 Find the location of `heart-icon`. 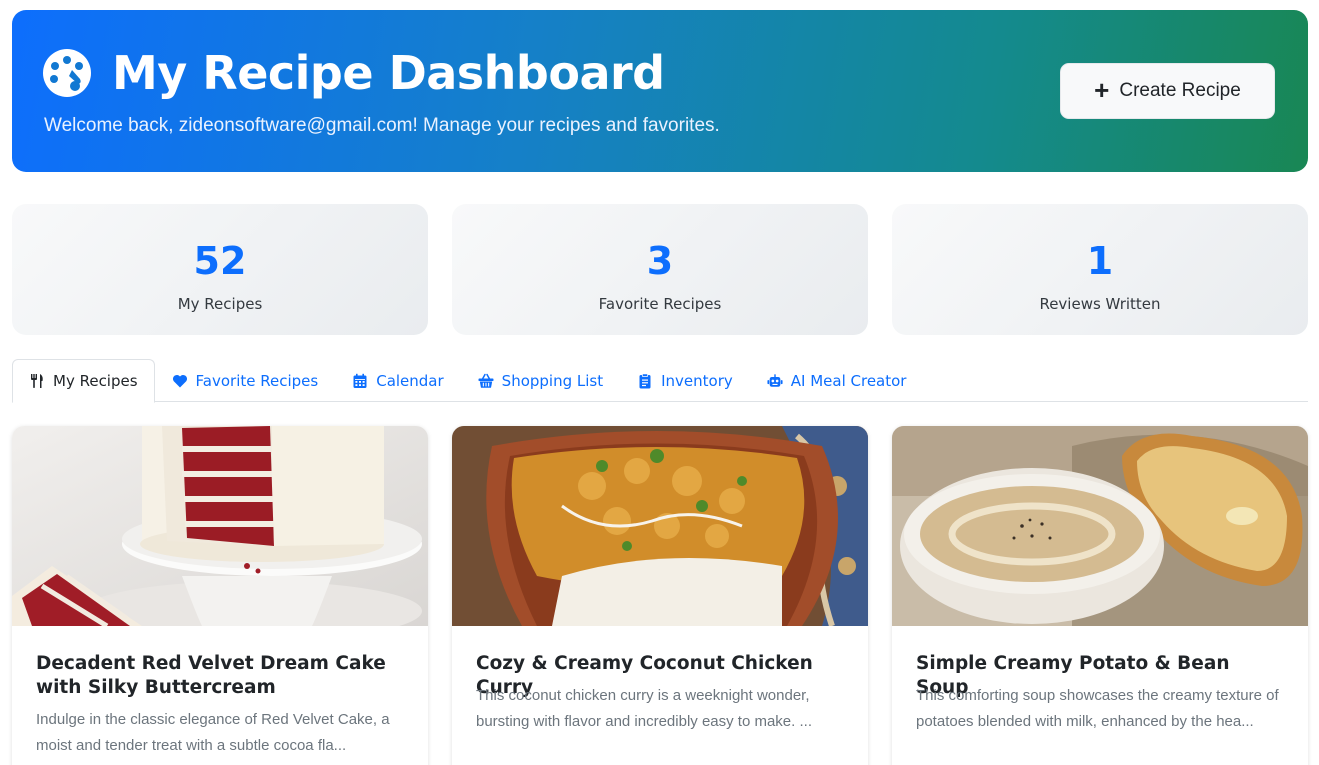

heart-icon is located at coordinates (179, 380).